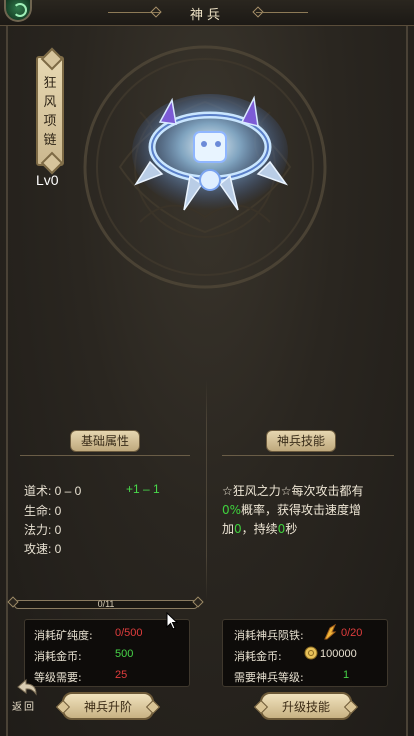  Describe the element at coordinates (124, 654) in the screenshot. I see `upgrade-gold-value: 500` at that location.